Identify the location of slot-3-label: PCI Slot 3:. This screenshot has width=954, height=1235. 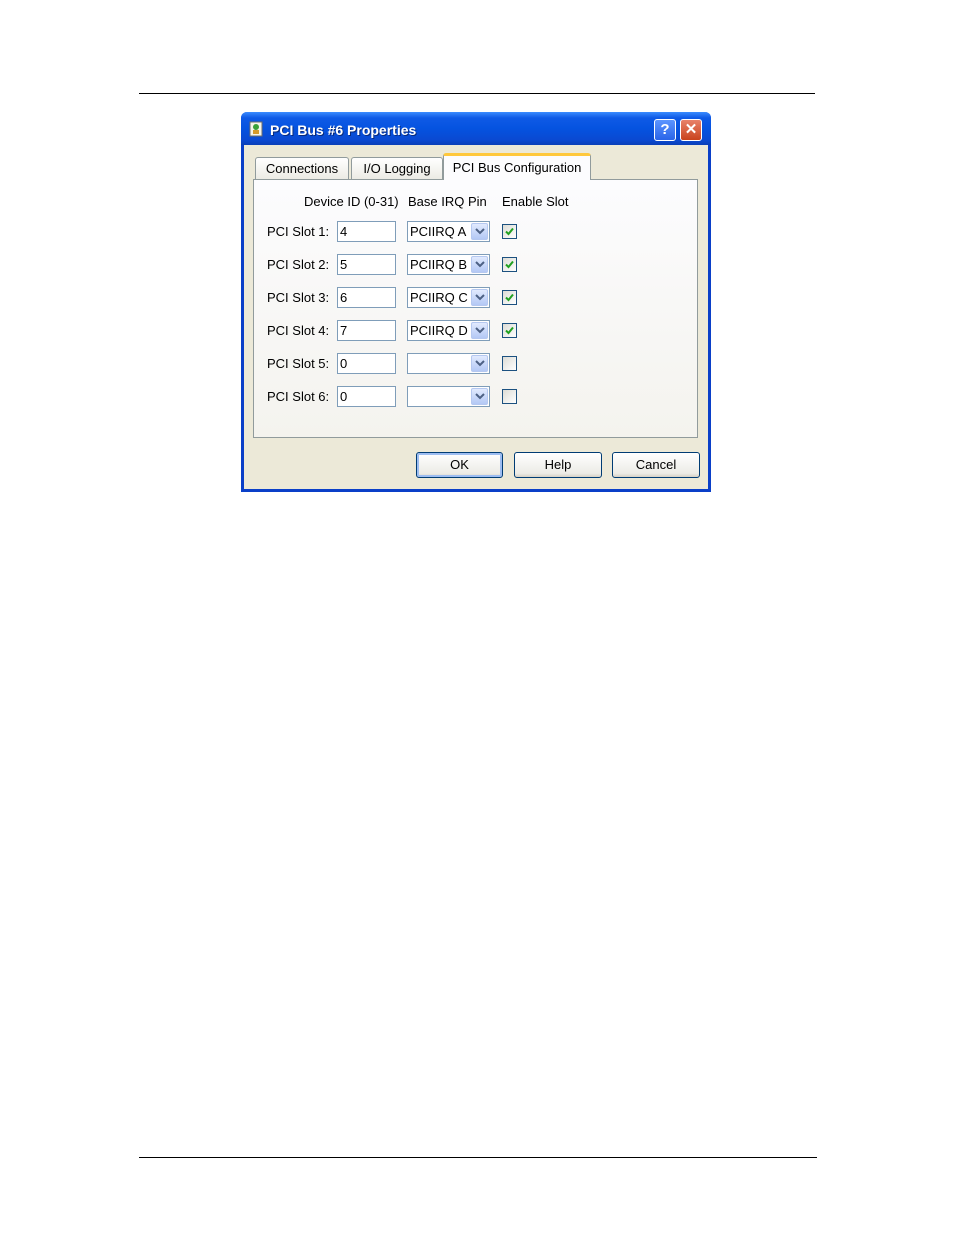
(298, 297).